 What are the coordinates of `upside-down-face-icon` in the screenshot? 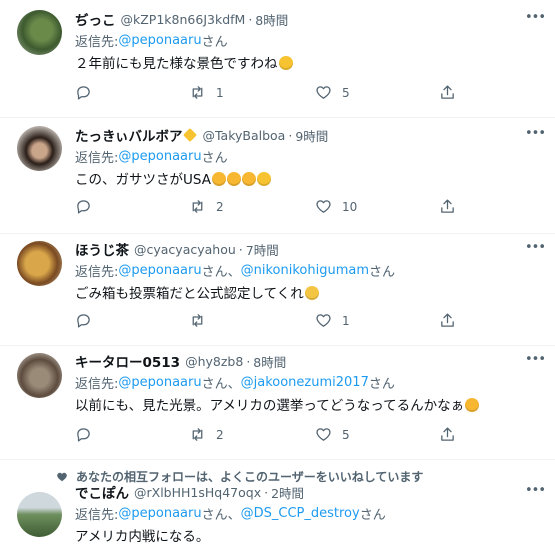 It's located at (285, 63).